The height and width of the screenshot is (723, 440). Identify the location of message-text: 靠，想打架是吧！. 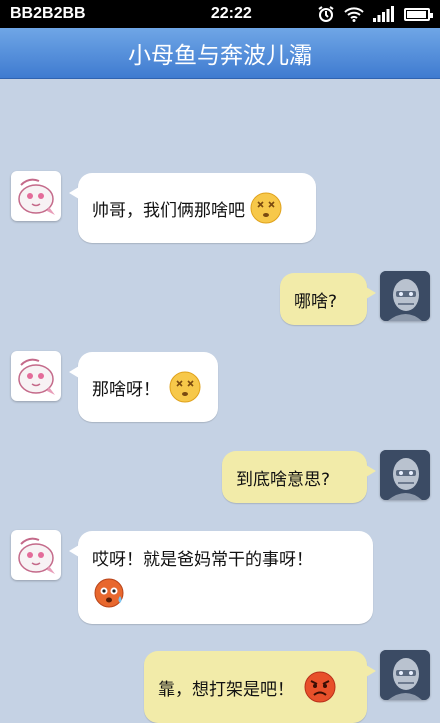
(226, 689).